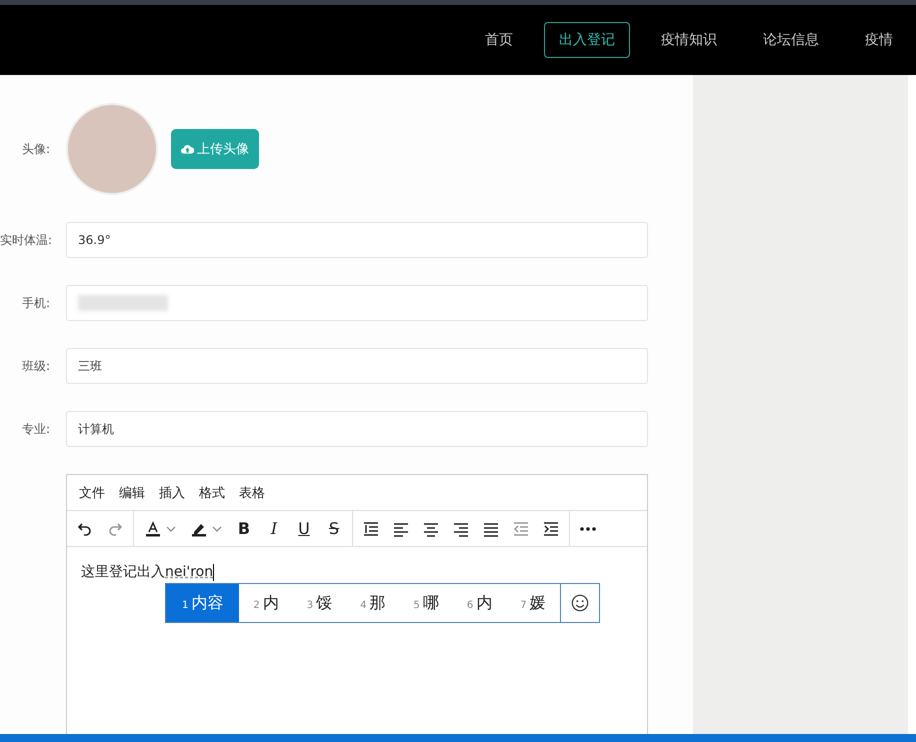 This screenshot has height=742, width=916. What do you see at coordinates (426, 603) in the screenshot?
I see `ime-candidate: 5 哪` at bounding box center [426, 603].